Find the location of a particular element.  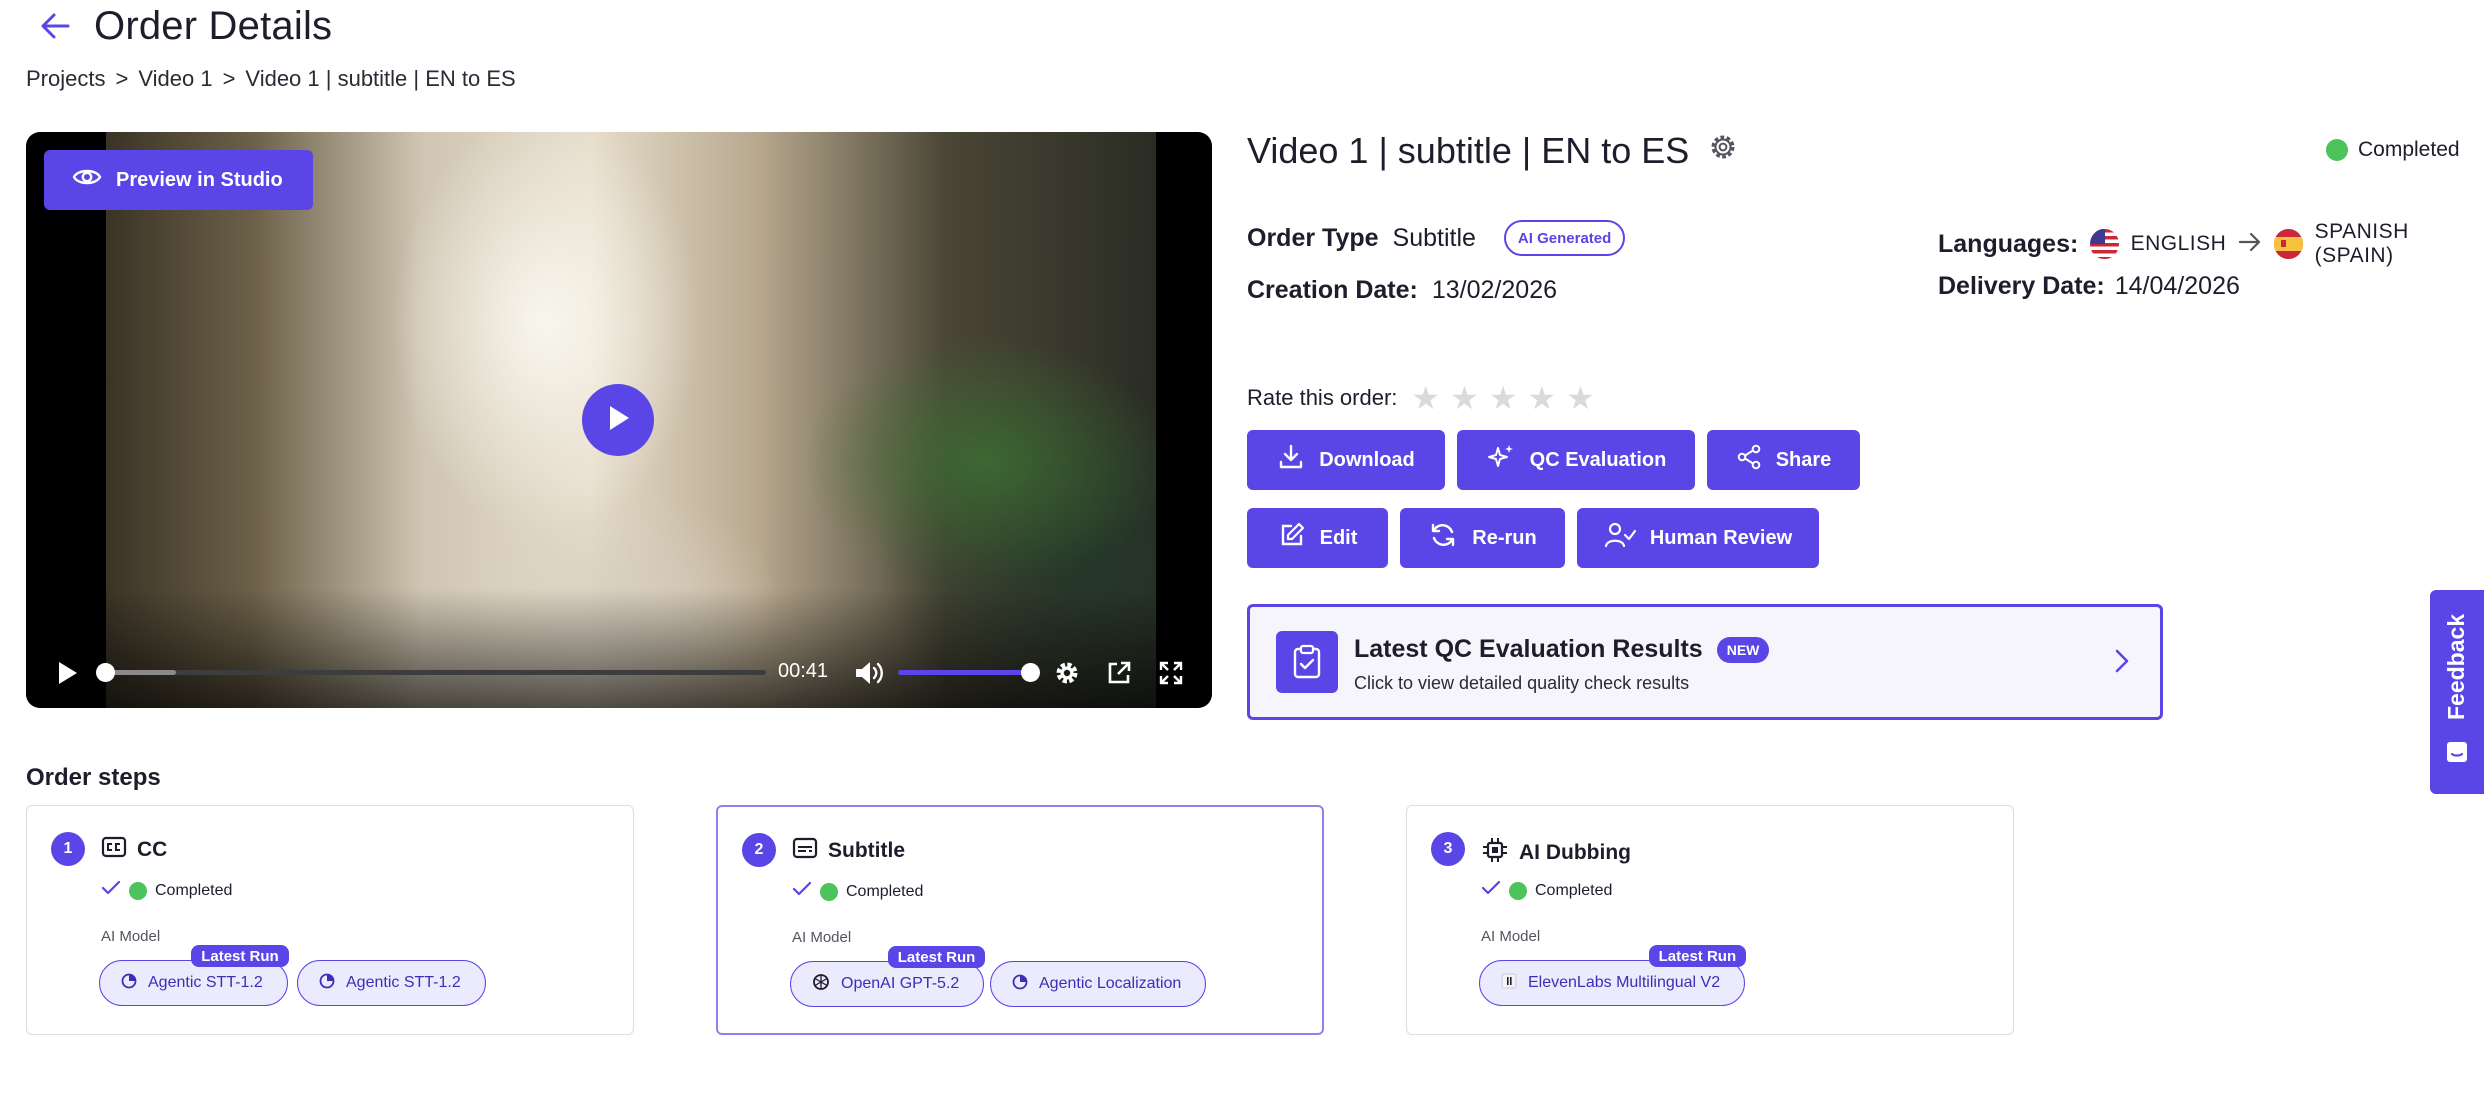

arrow-right-icon is located at coordinates (2250, 244).